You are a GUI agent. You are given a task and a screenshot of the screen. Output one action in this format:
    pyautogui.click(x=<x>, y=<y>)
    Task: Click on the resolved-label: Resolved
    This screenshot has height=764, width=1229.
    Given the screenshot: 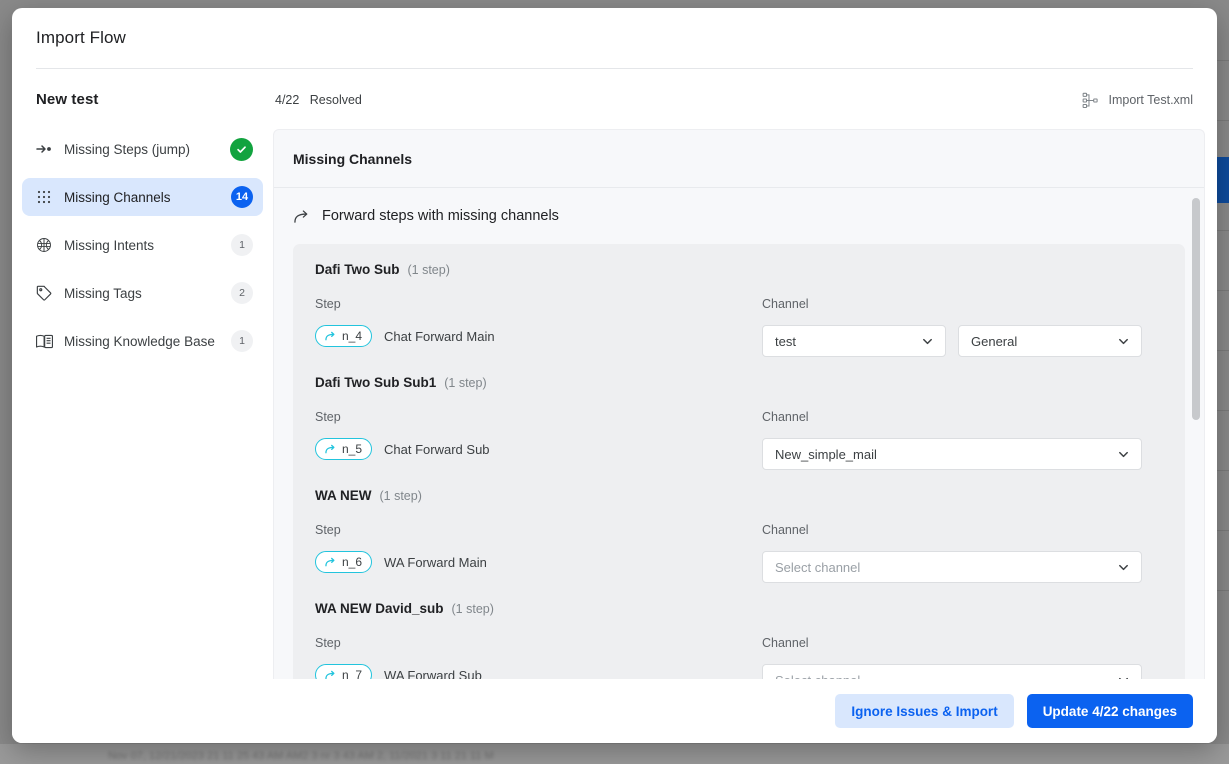 What is the action you would take?
    pyautogui.click(x=335, y=100)
    